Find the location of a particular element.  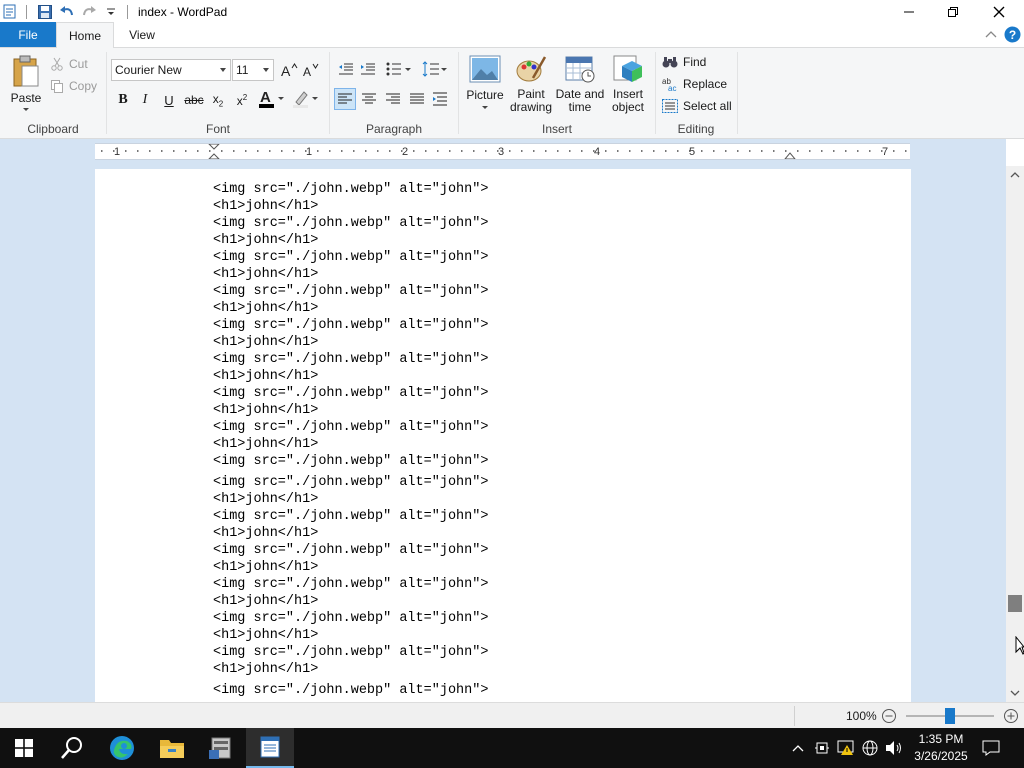

strikethrough-button: abc is located at coordinates (194, 100).